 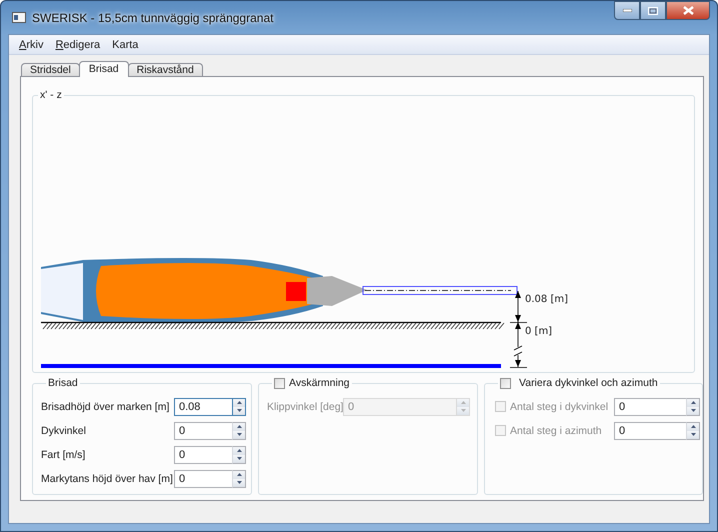 What do you see at coordinates (588, 383) in the screenshot?
I see `checkbox-label: Variera dykvinkel och azimuth` at bounding box center [588, 383].